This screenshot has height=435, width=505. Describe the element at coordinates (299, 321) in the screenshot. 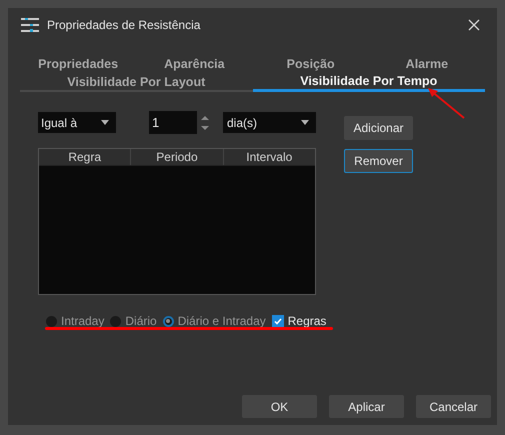

I see `checkbox-option: Regras` at that location.